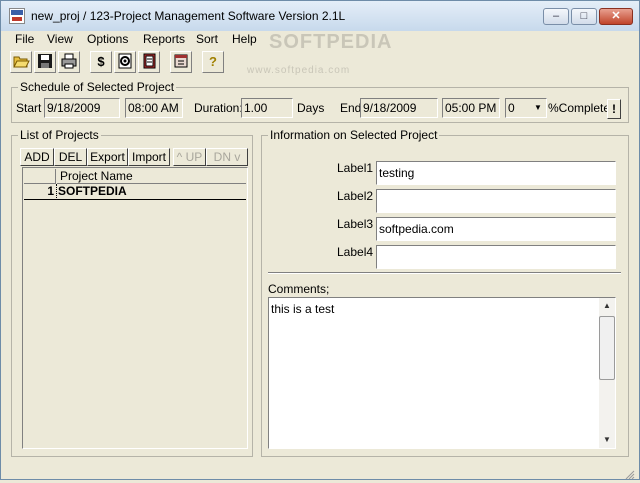 The width and height of the screenshot is (640, 483). What do you see at coordinates (355, 196) in the screenshot?
I see `label2-label: Label2` at bounding box center [355, 196].